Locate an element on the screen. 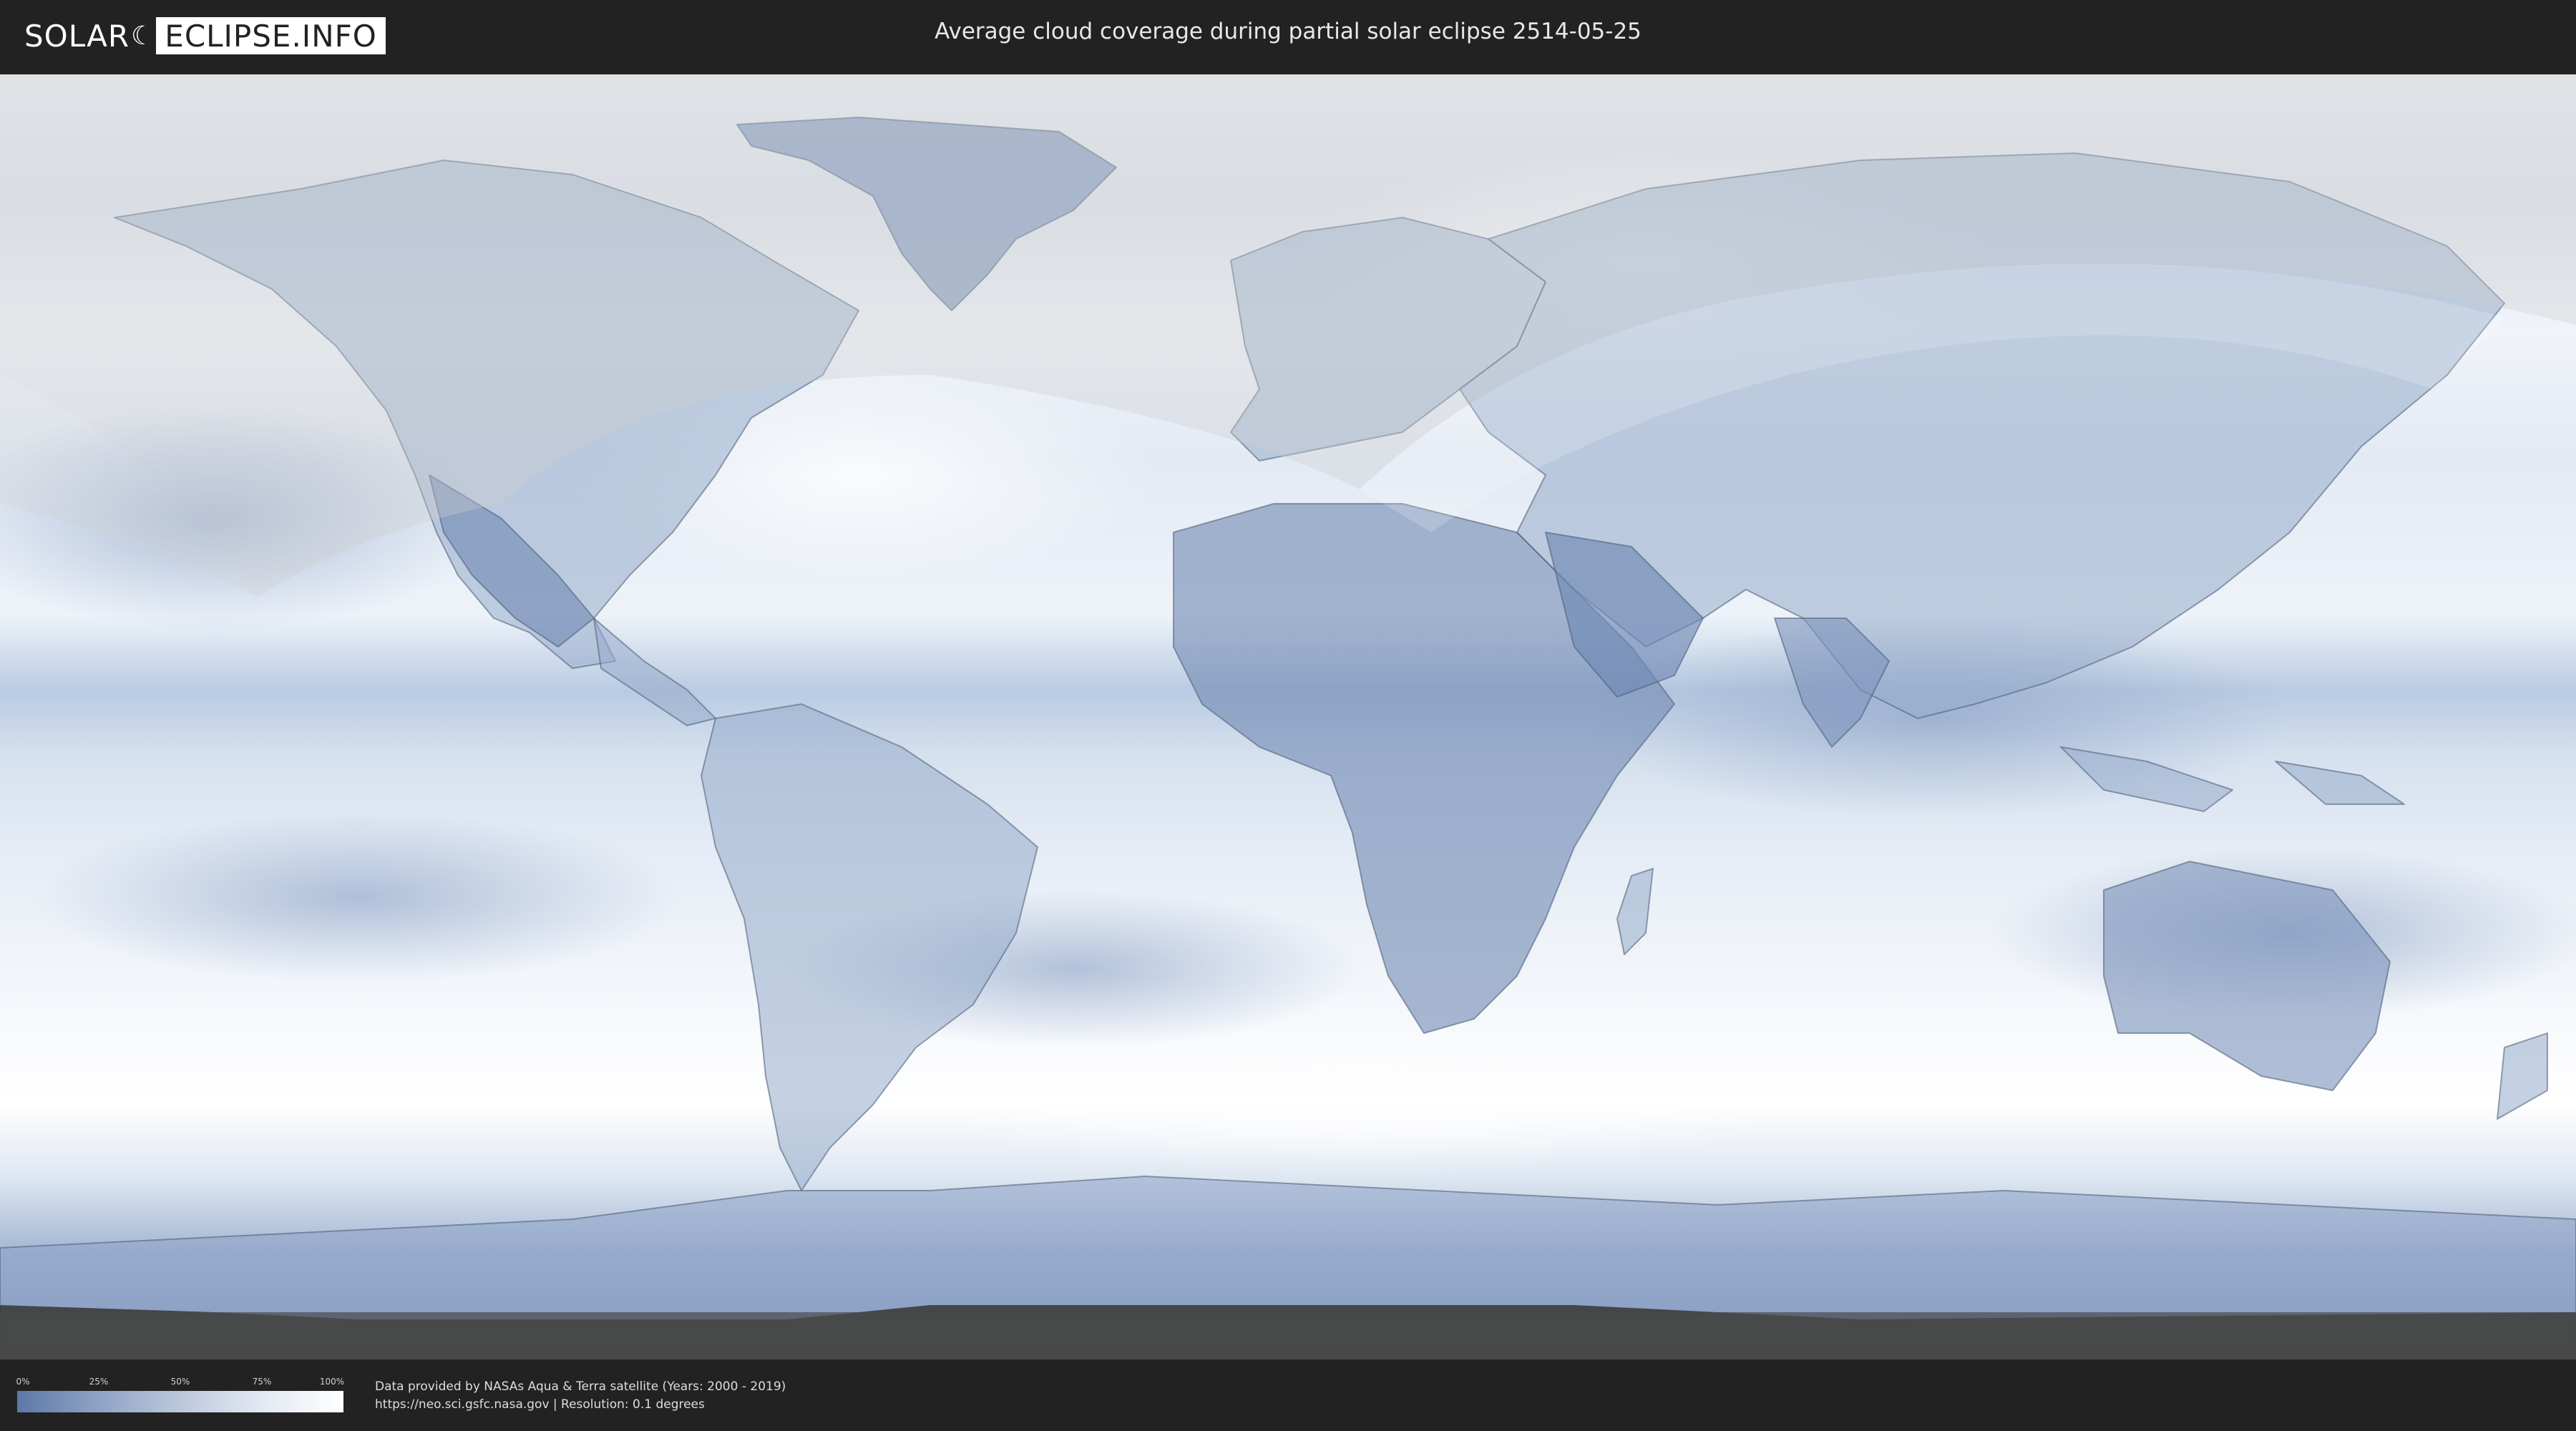 Image resolution: width=2576 pixels, height=1431 pixels. legend-color-bar is located at coordinates (180, 1402).